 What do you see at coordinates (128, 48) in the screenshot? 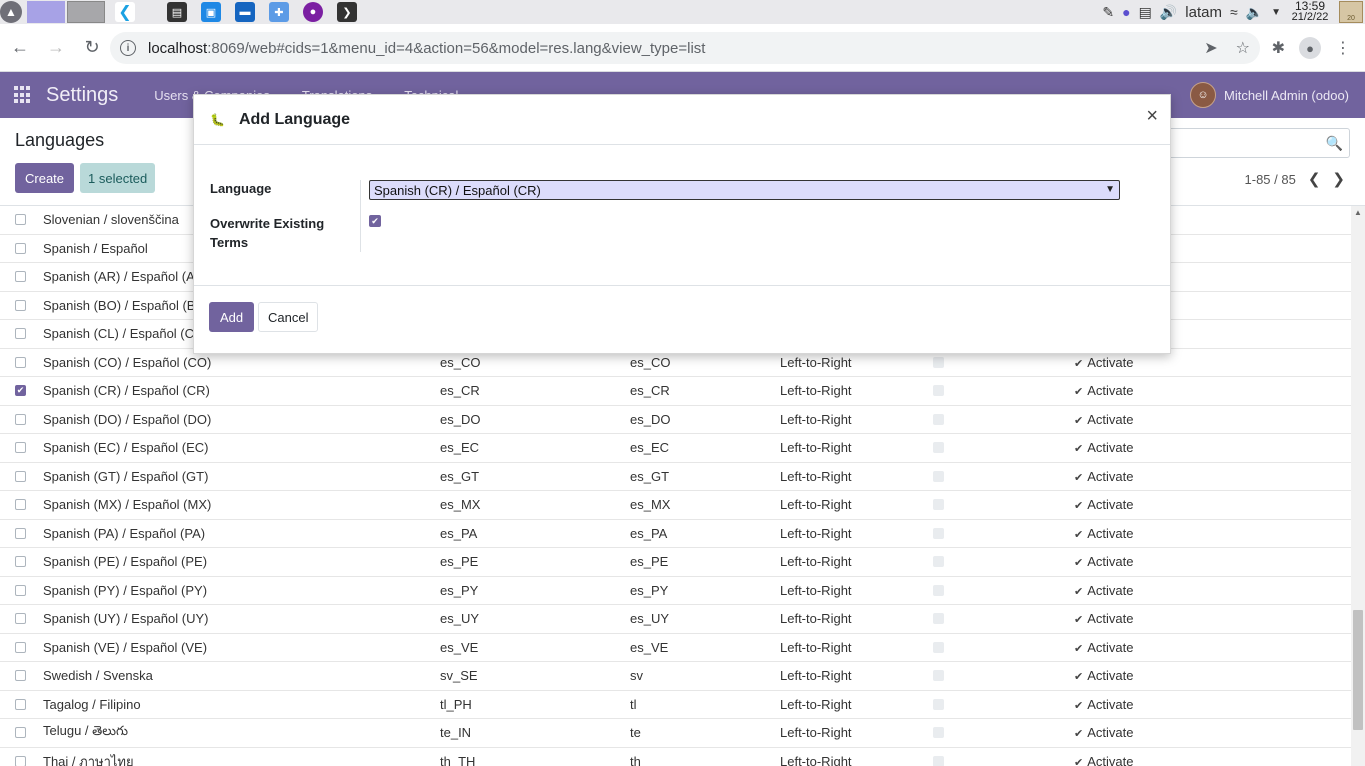
I see `site-info-icon: i` at bounding box center [128, 48].